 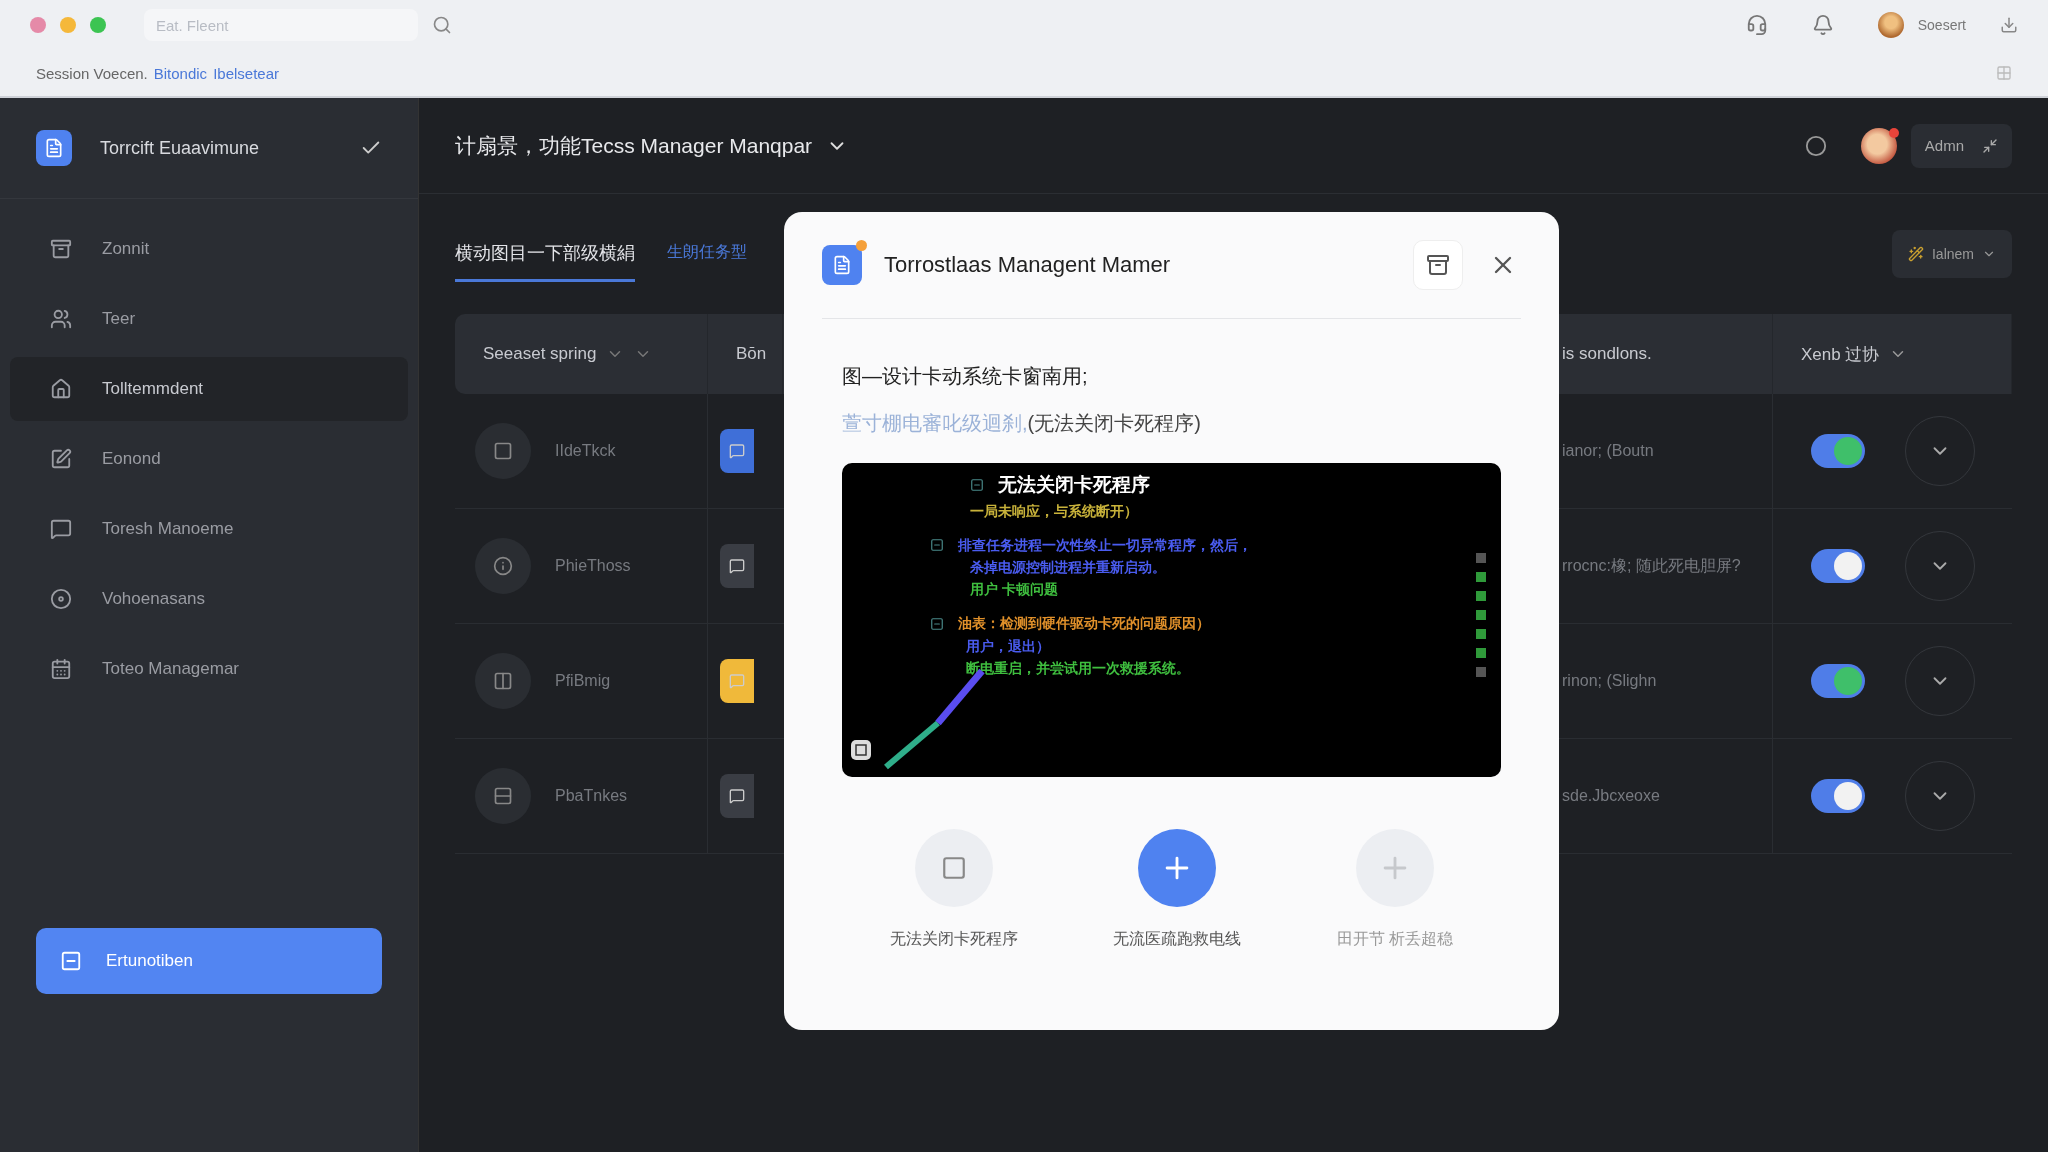 What do you see at coordinates (1609, 681) in the screenshot?
I see `table-cell: rinon; (Slighn` at bounding box center [1609, 681].